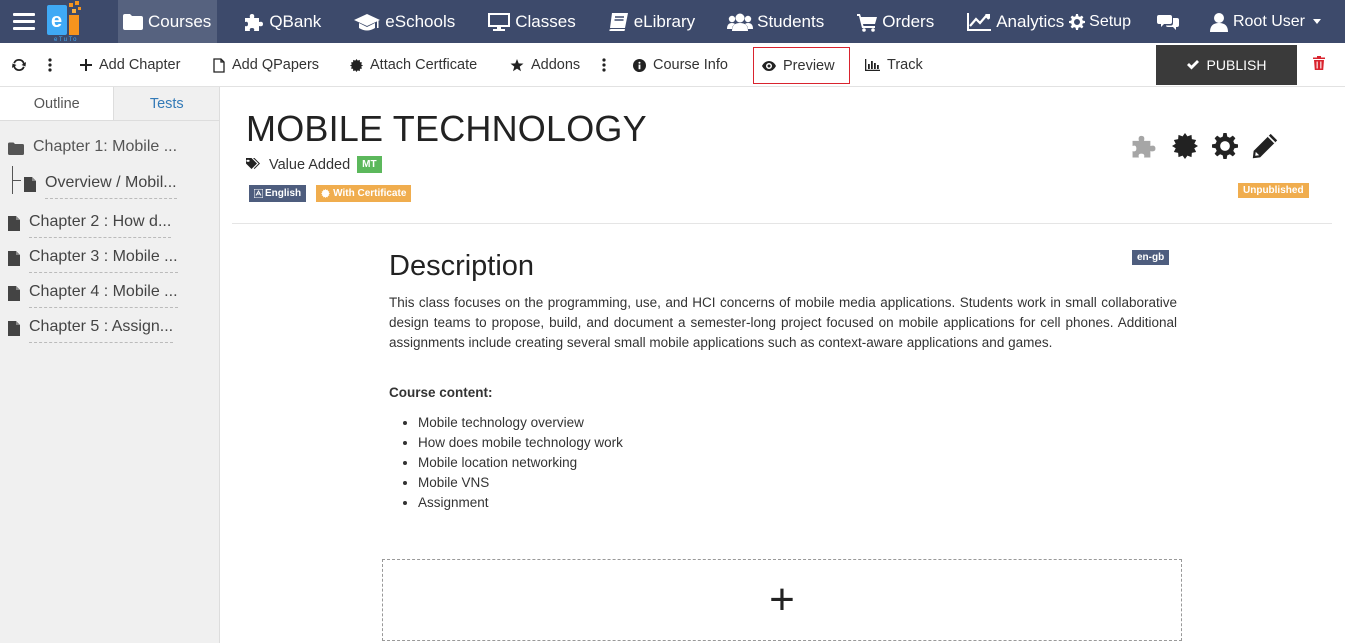 The image size is (1345, 643). What do you see at coordinates (266, 65) in the screenshot?
I see `add-qpapers-button: Add QPapers` at bounding box center [266, 65].